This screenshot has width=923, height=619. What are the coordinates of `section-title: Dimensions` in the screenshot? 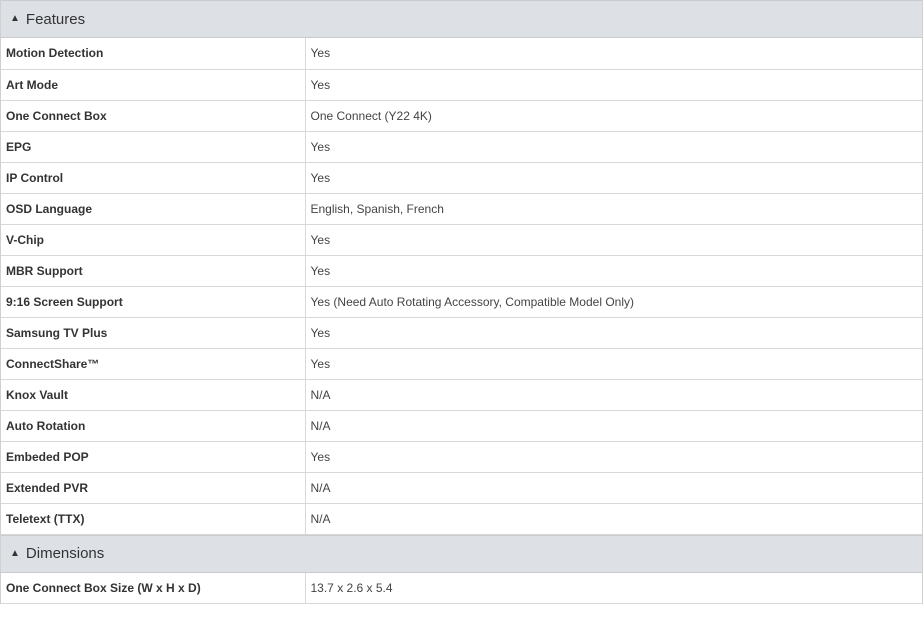 It's located at (65, 553).